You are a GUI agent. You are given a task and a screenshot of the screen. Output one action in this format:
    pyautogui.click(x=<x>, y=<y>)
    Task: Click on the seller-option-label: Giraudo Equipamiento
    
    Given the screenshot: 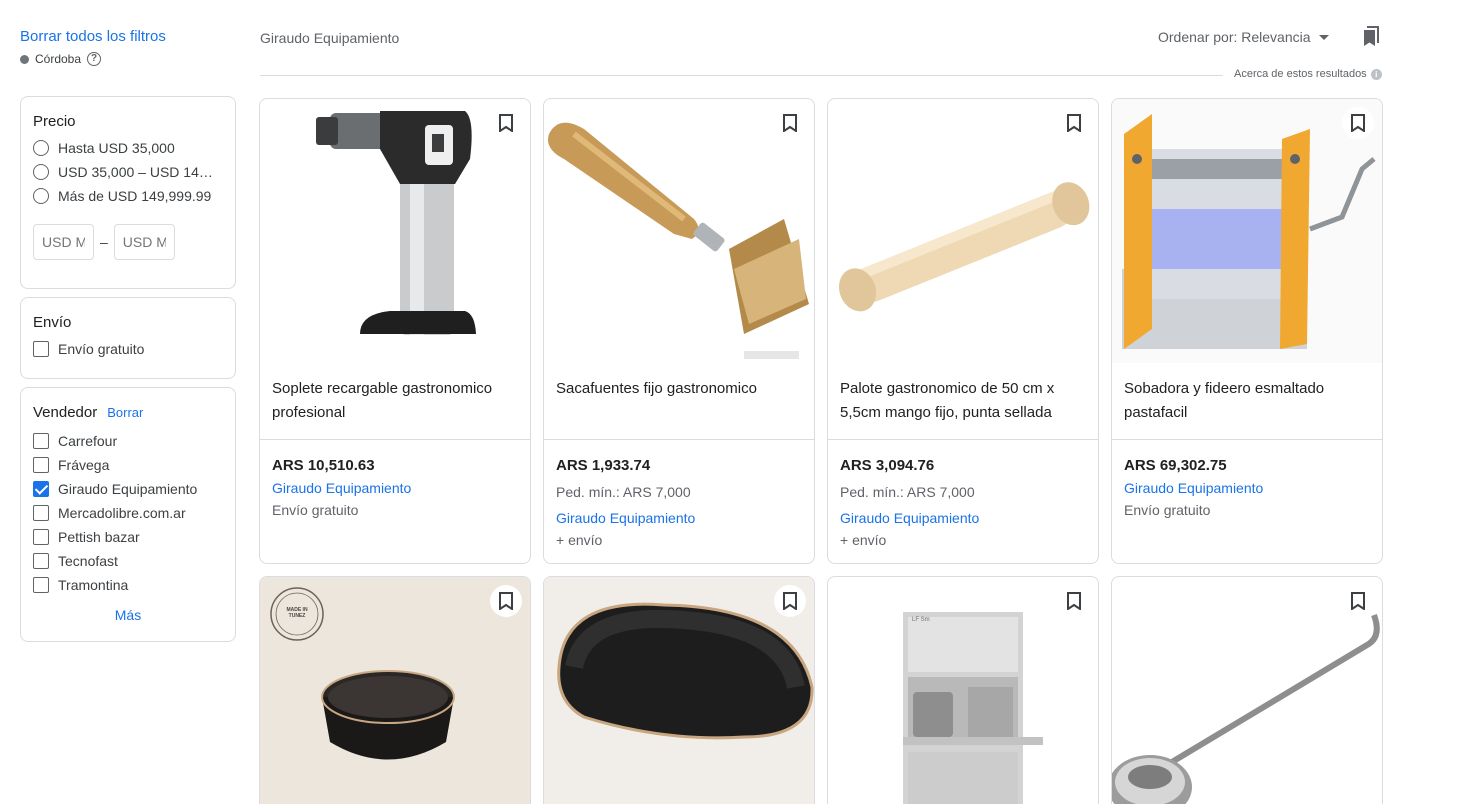 What is the action you would take?
    pyautogui.click(x=128, y=489)
    